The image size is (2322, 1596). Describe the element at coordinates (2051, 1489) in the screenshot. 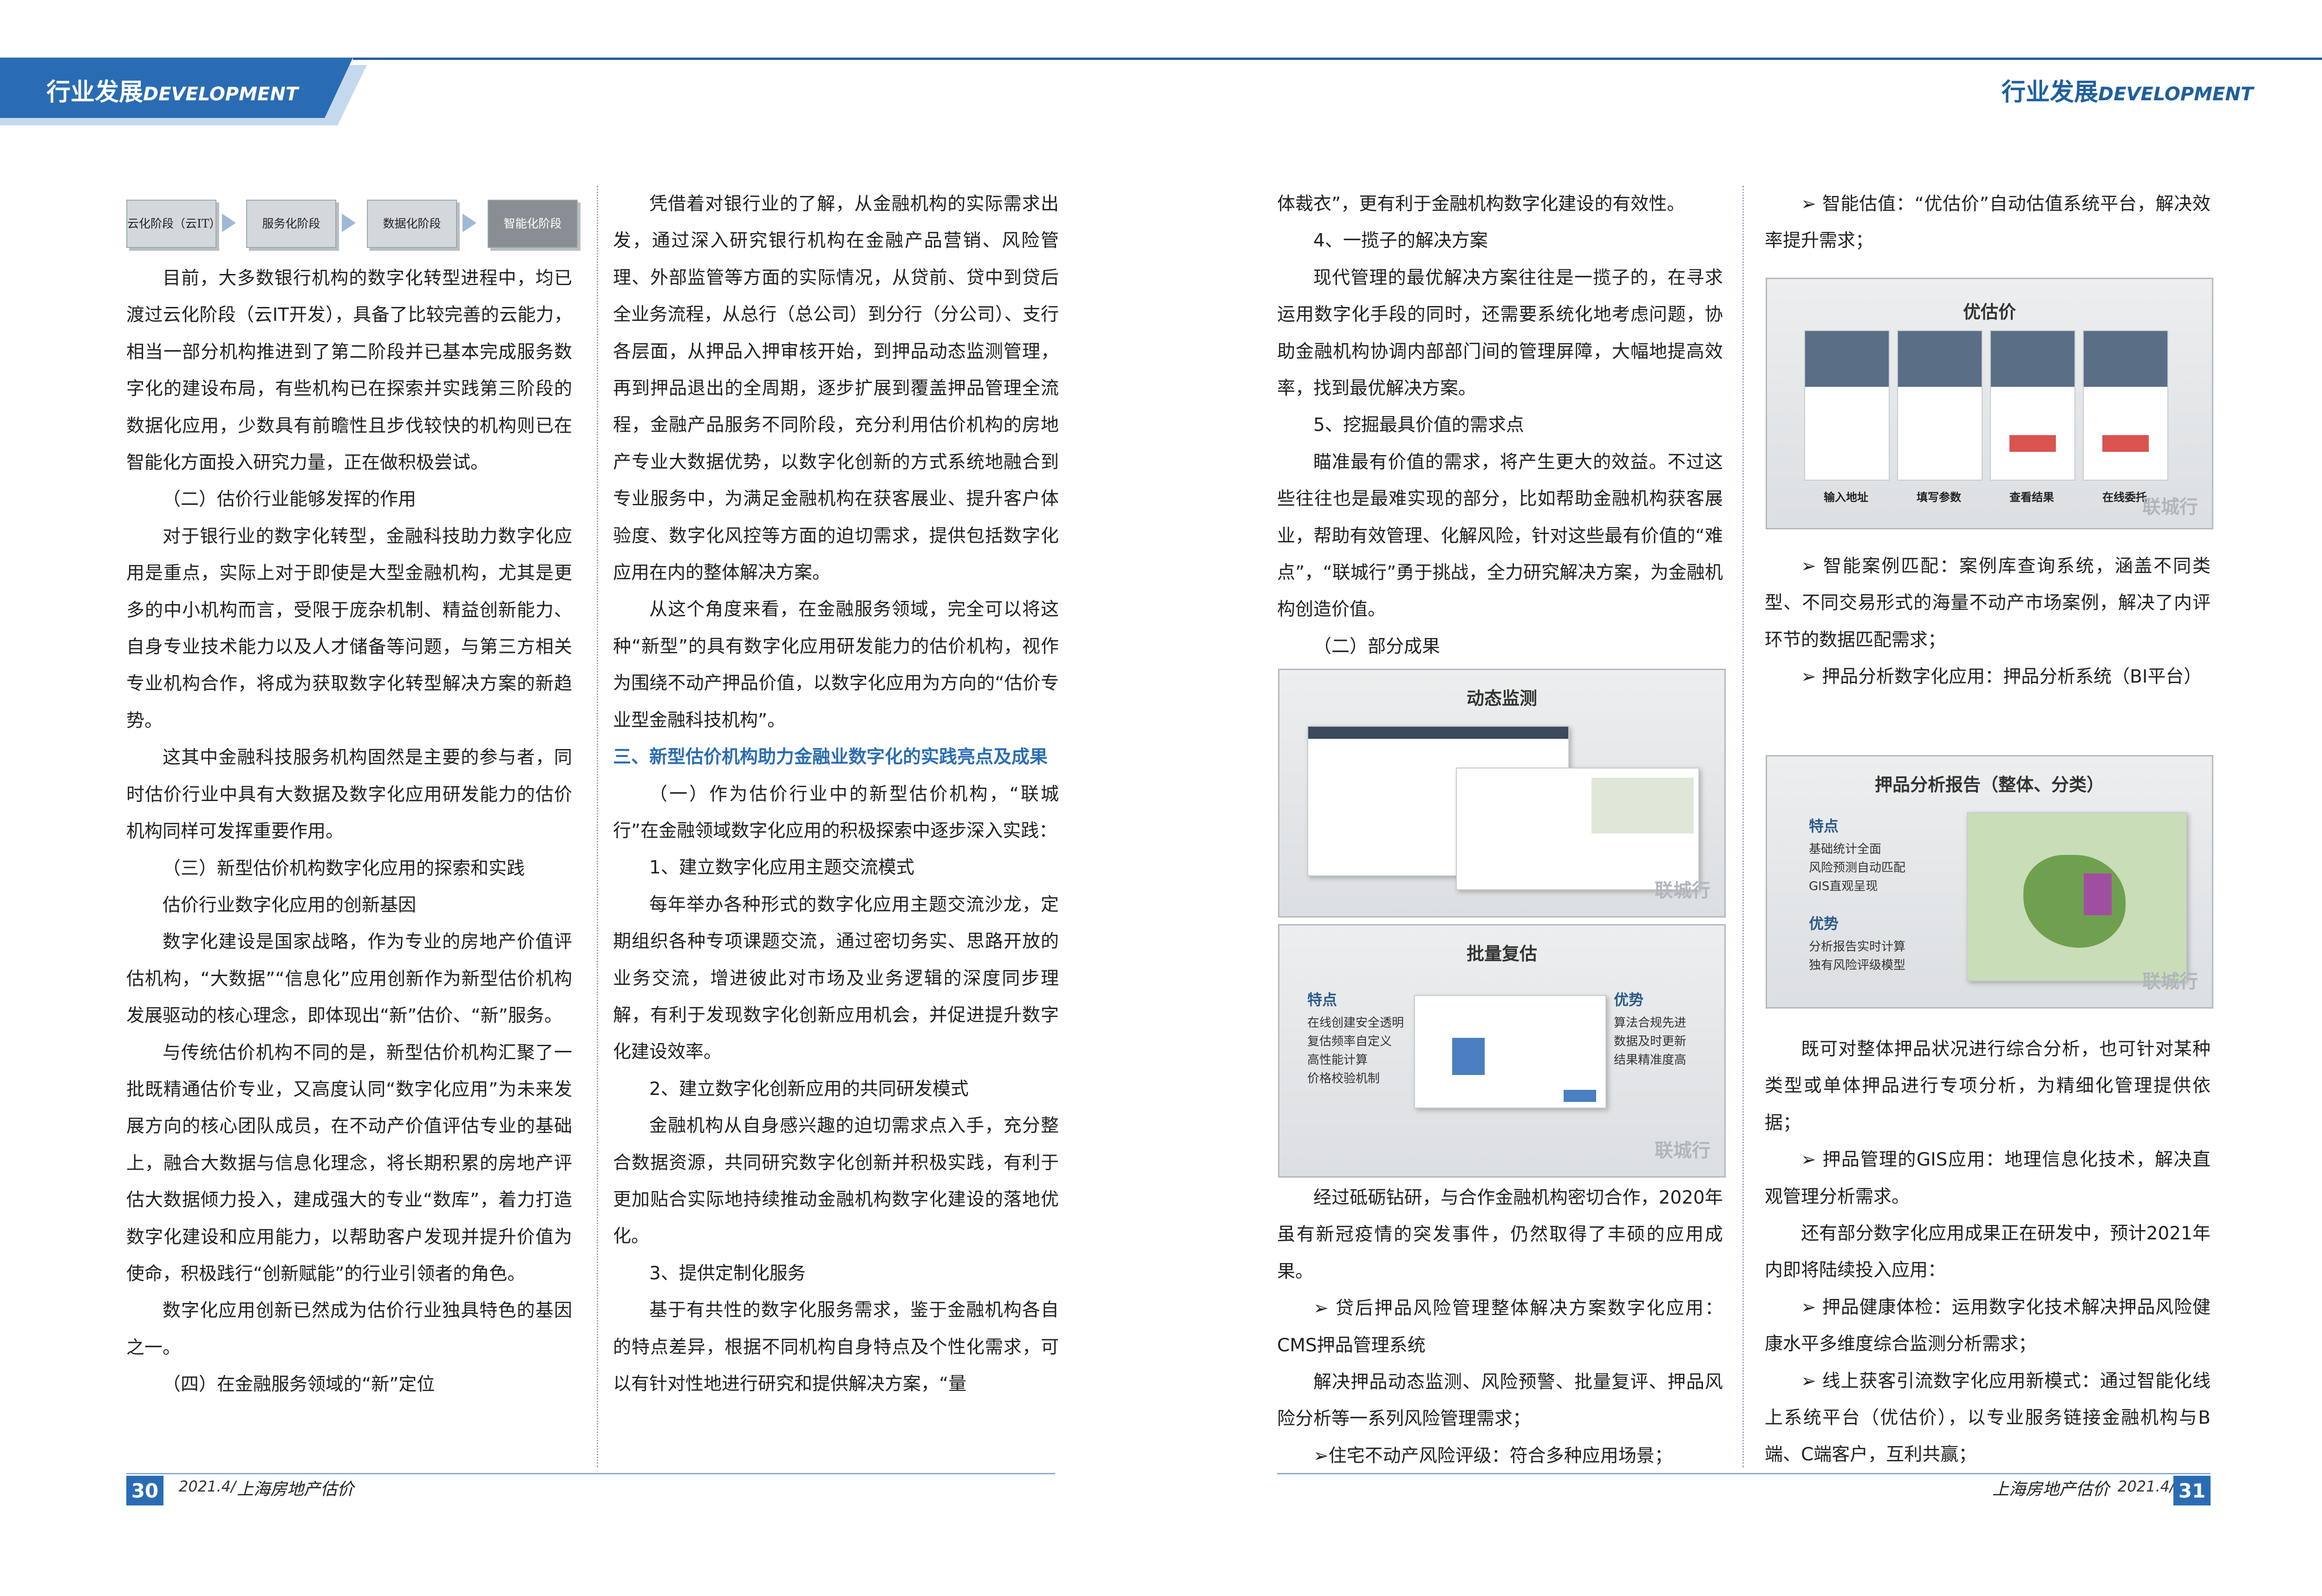

I see `publication-name-right: 上海房地产估价` at that location.